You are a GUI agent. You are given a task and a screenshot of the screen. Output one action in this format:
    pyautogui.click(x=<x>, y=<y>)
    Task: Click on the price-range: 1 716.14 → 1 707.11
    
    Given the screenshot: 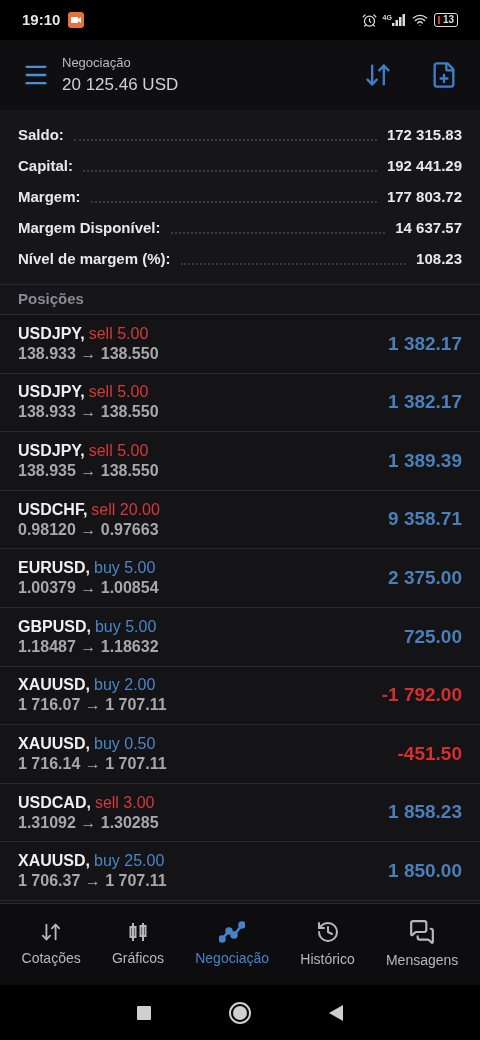 What is the action you would take?
    pyautogui.click(x=93, y=763)
    